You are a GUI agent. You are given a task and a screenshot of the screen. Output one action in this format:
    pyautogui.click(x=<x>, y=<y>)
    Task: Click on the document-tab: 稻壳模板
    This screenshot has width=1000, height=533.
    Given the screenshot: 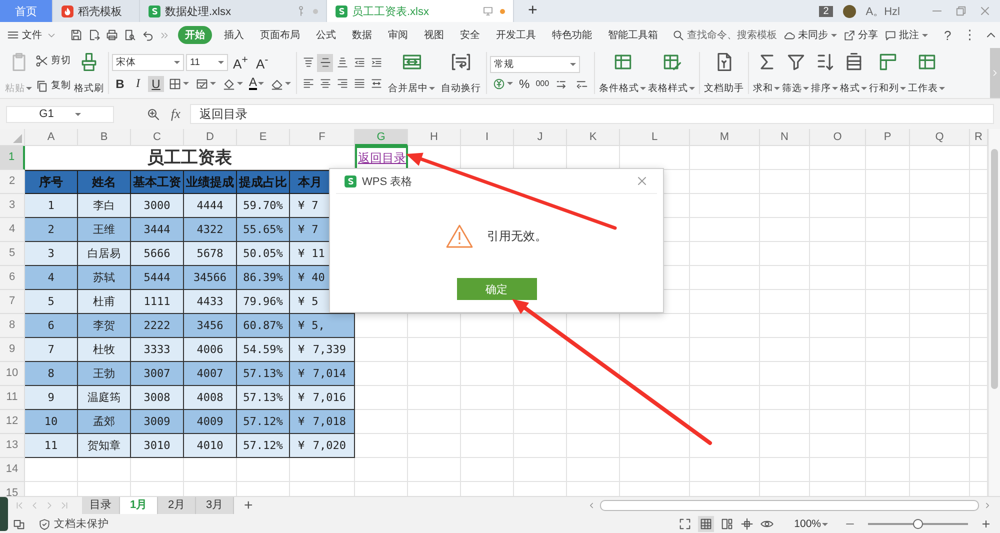 What is the action you would take?
    pyautogui.click(x=96, y=11)
    